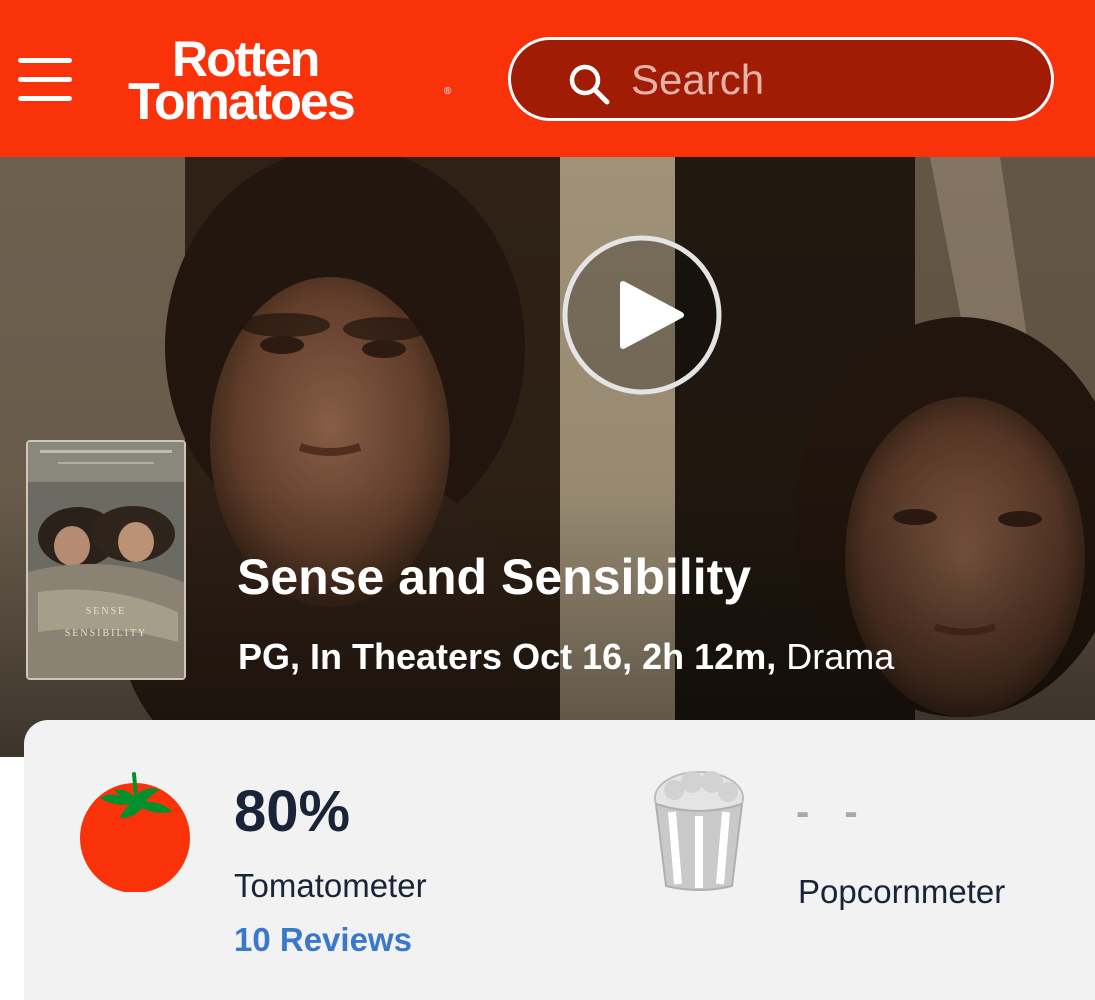 The image size is (1095, 1000). I want to click on popcornmeter-score: - -, so click(833, 812).